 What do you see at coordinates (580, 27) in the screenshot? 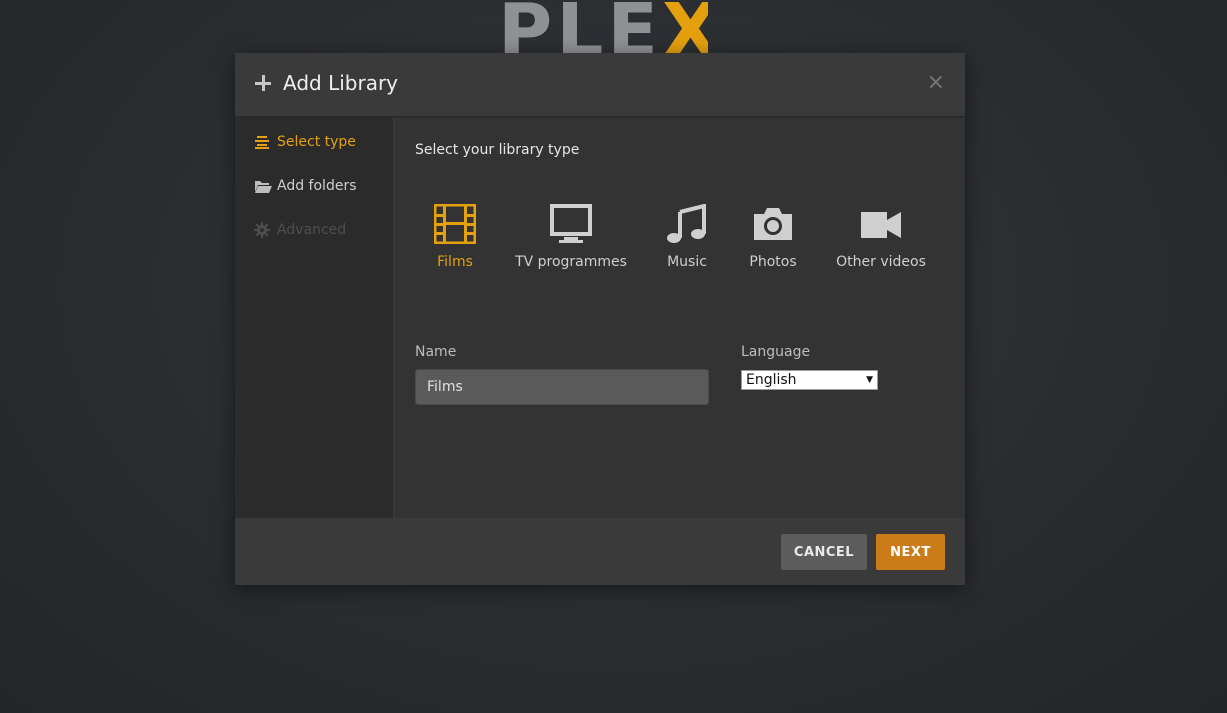
I see `logo-text: PLE` at bounding box center [580, 27].